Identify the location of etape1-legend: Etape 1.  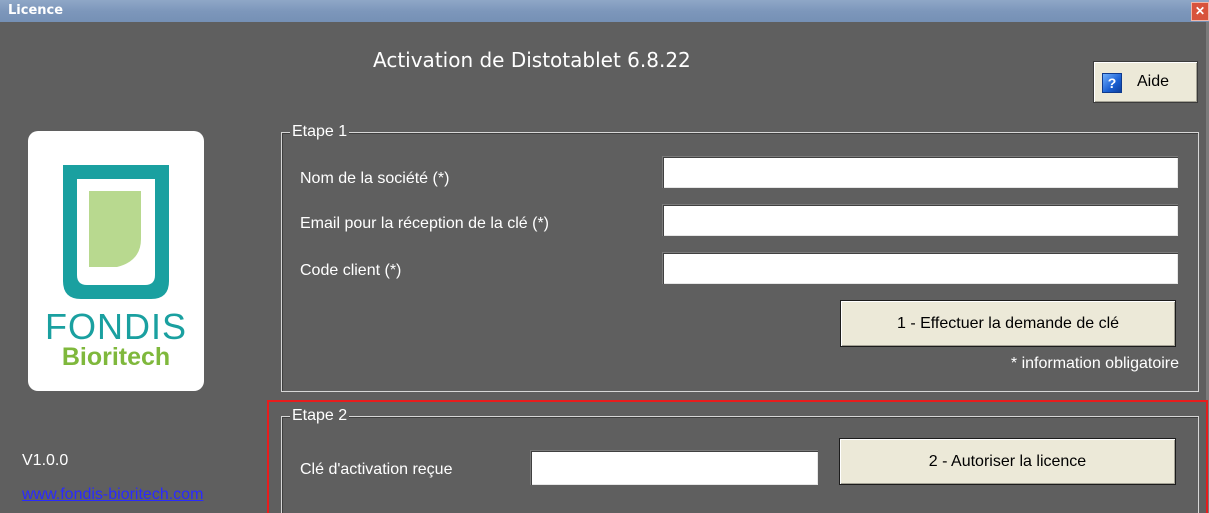
(320, 132).